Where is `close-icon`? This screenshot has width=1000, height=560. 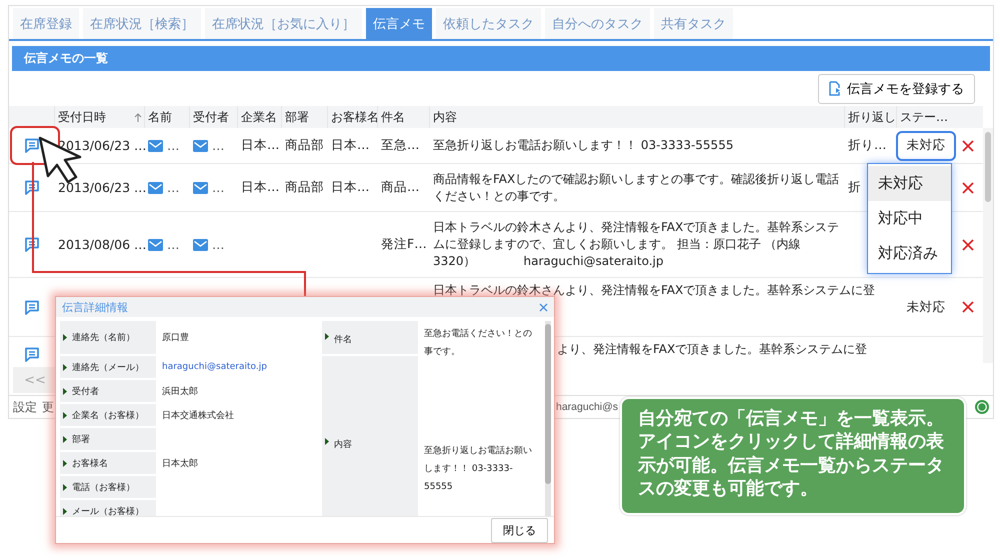 close-icon is located at coordinates (543, 307).